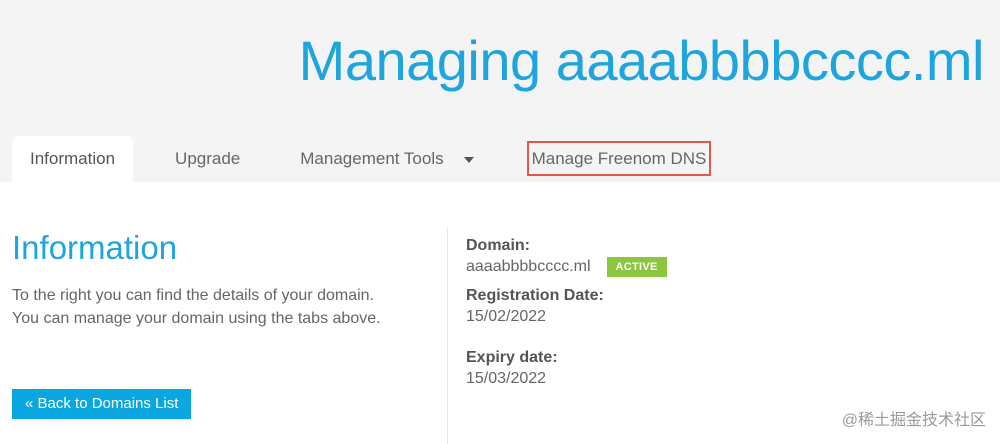 The height and width of the screenshot is (444, 1000). I want to click on column-divider, so click(447, 336).